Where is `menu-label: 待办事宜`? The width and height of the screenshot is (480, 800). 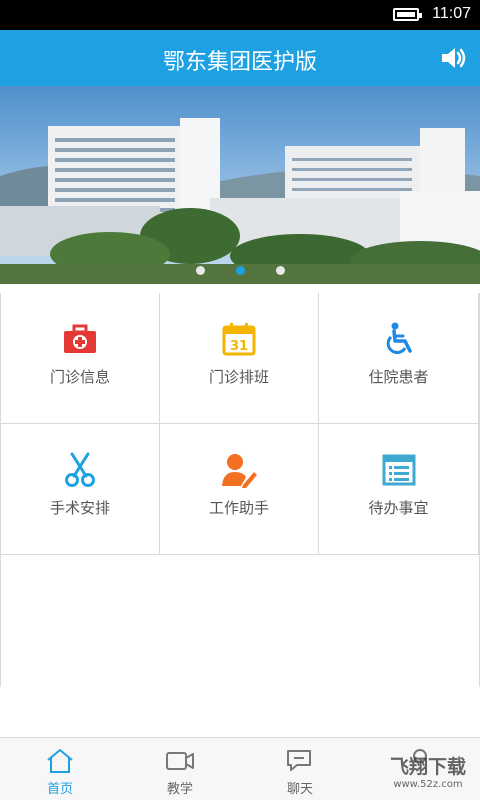 menu-label: 待办事宜 is located at coordinates (398, 508).